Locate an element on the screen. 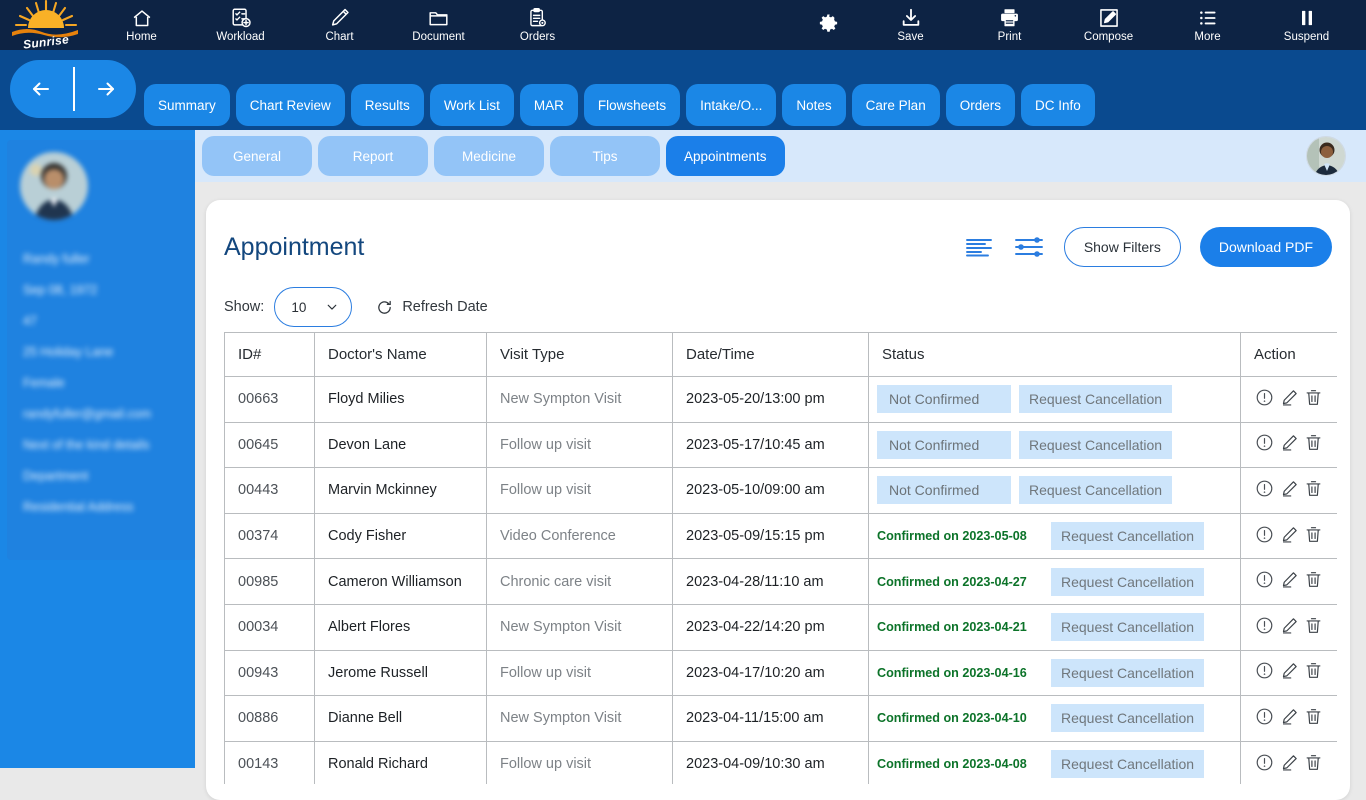 Image resolution: width=1366 pixels, height=800 pixels. arrow-left-icon is located at coordinates (40, 89).